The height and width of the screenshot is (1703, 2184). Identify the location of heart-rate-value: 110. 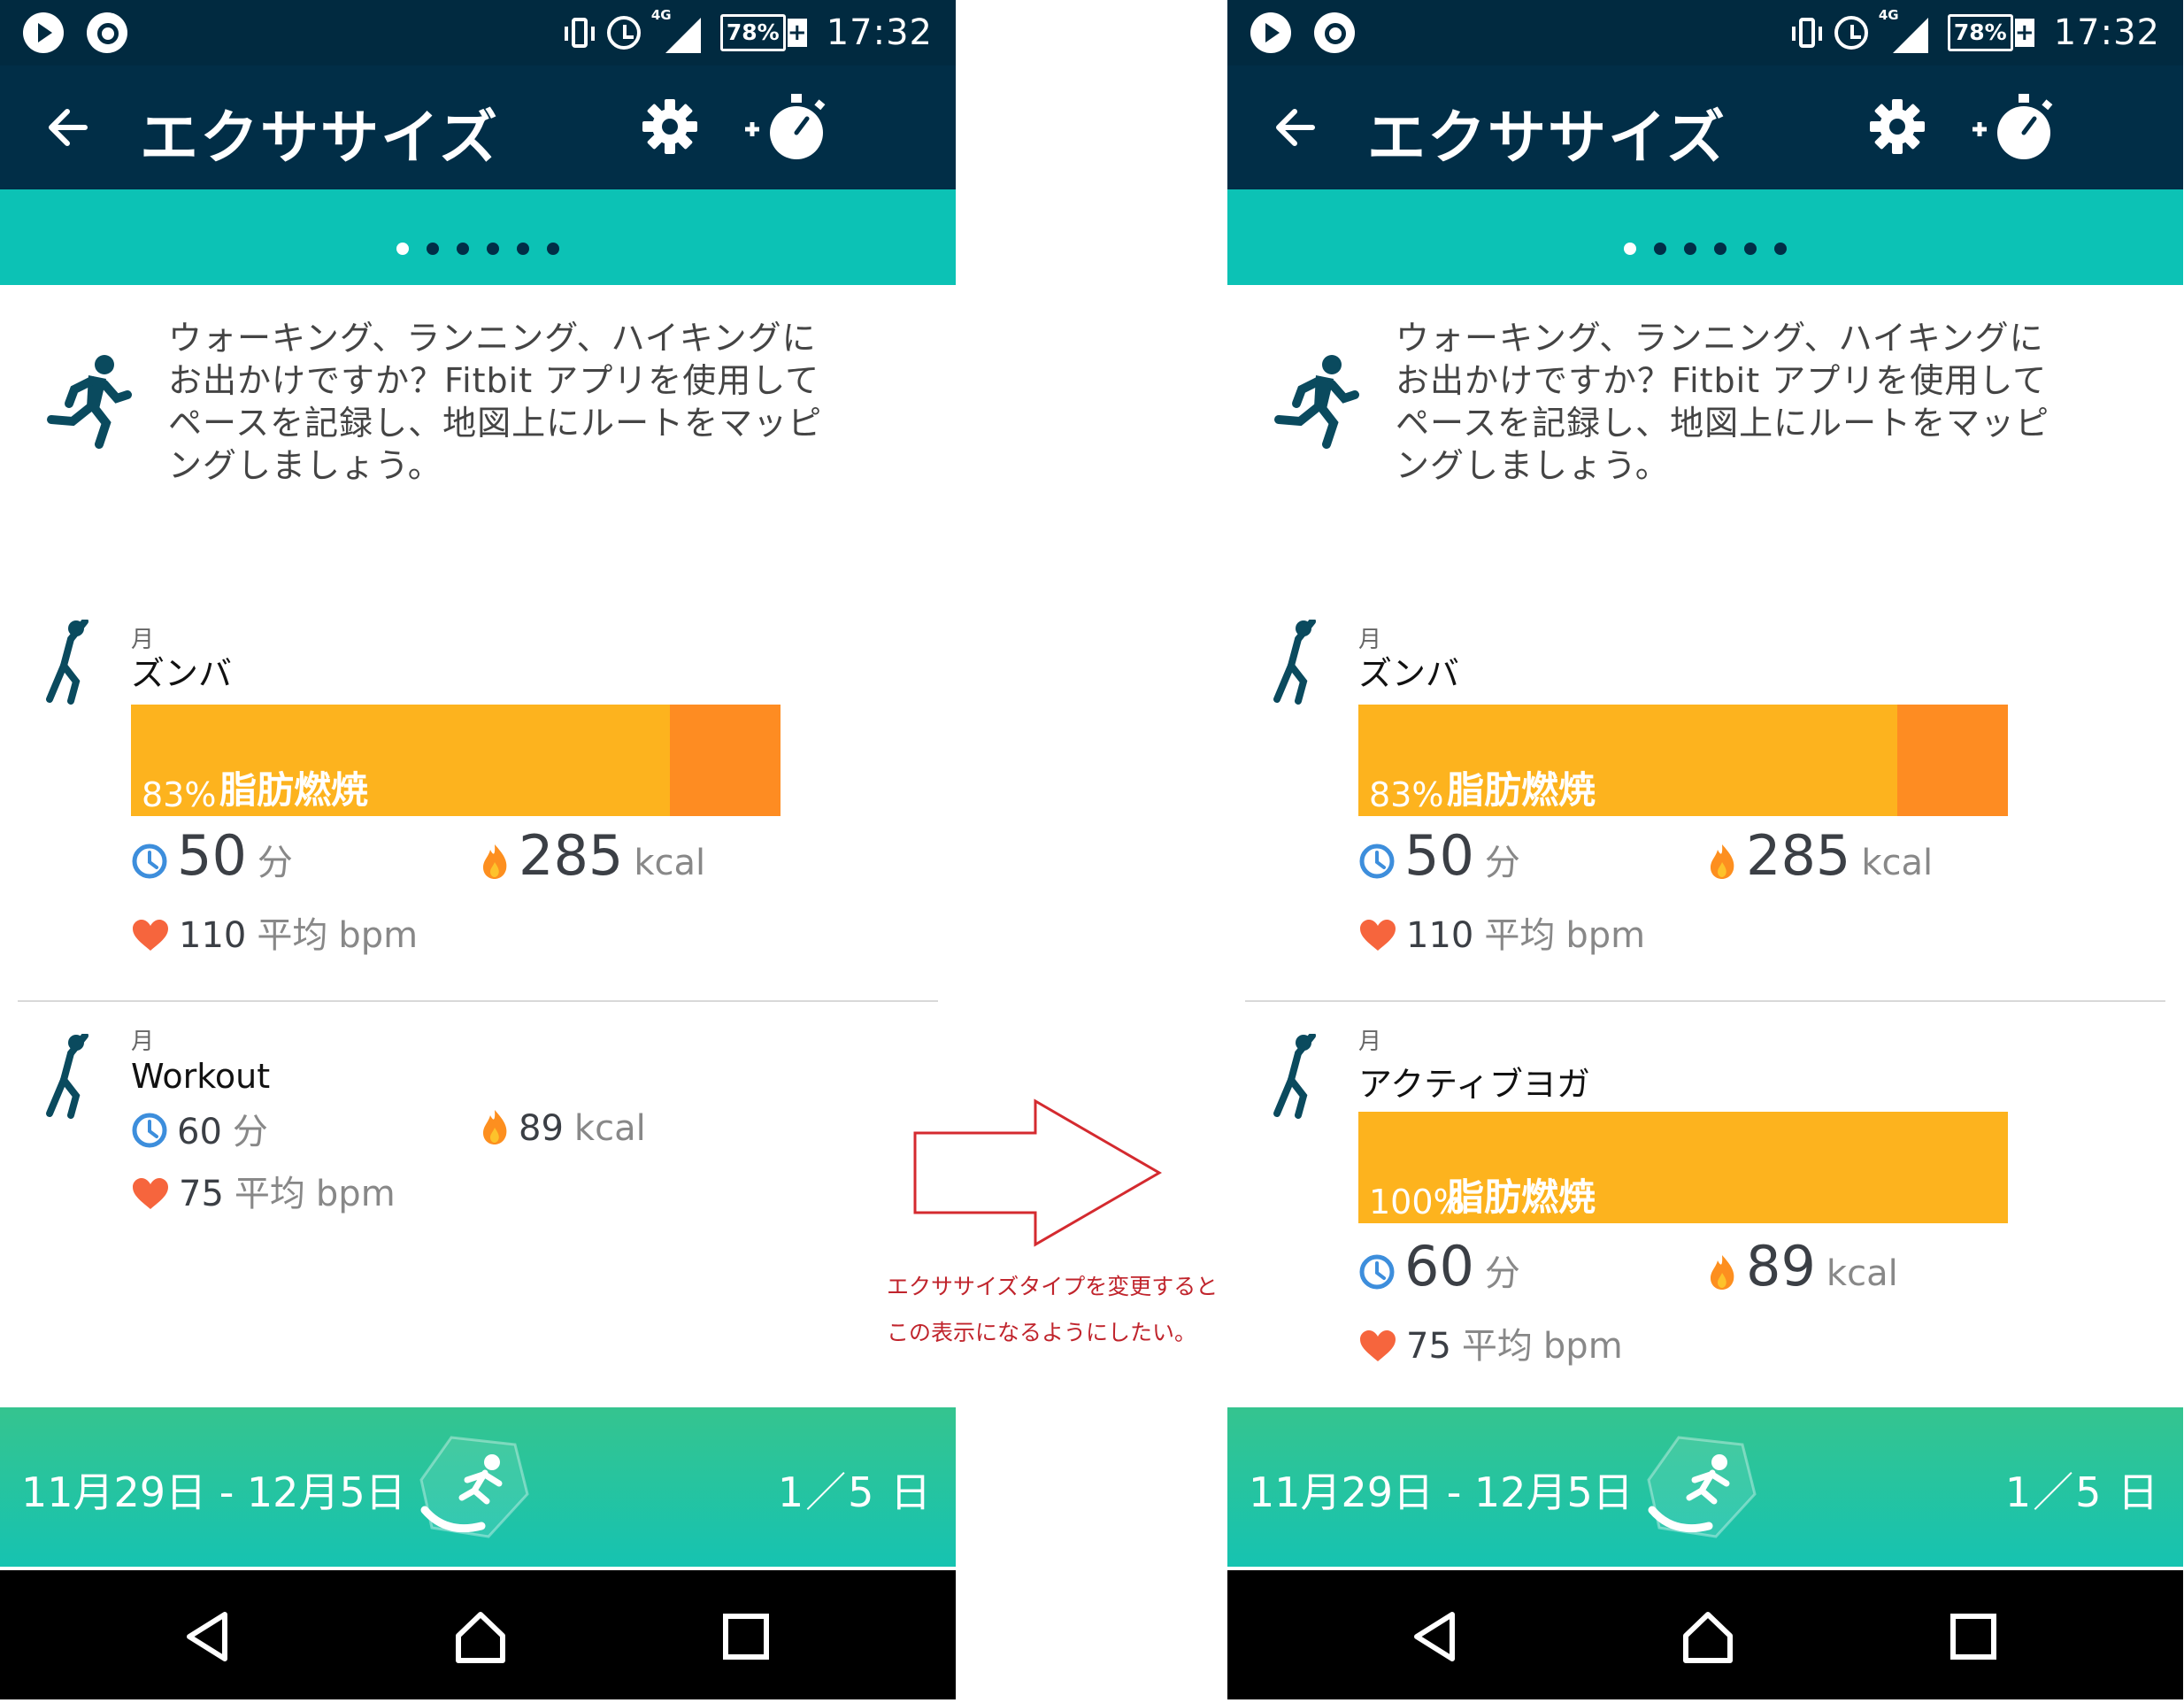
(213, 935).